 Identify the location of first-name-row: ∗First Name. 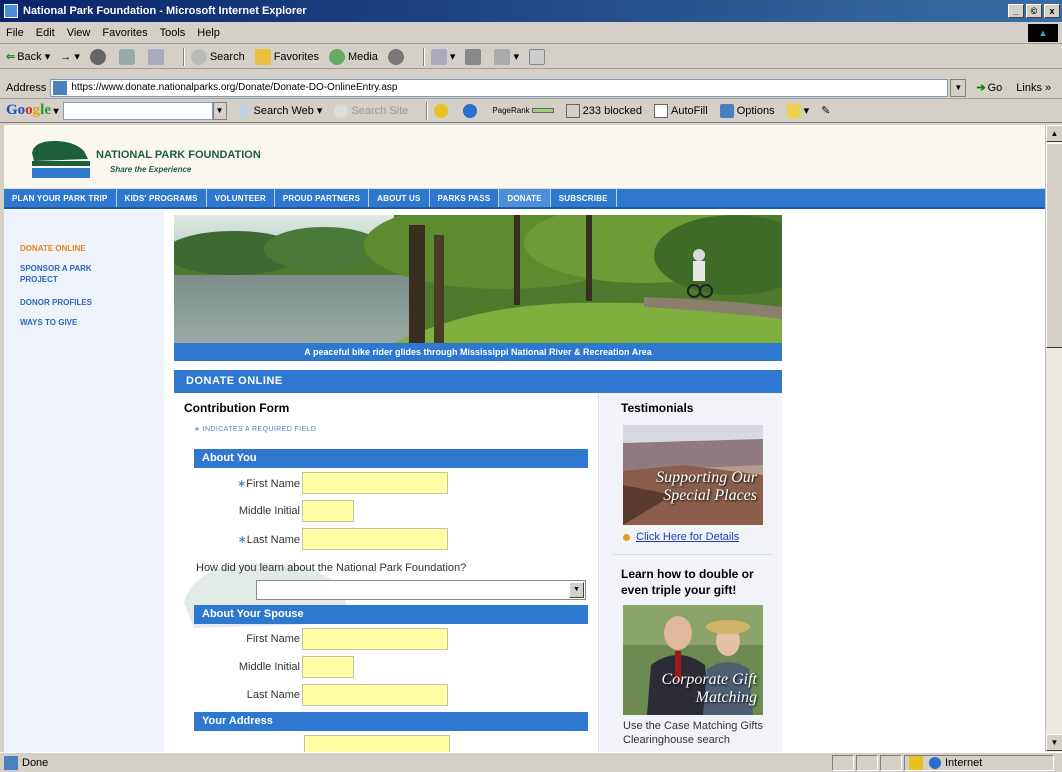
(311, 483).